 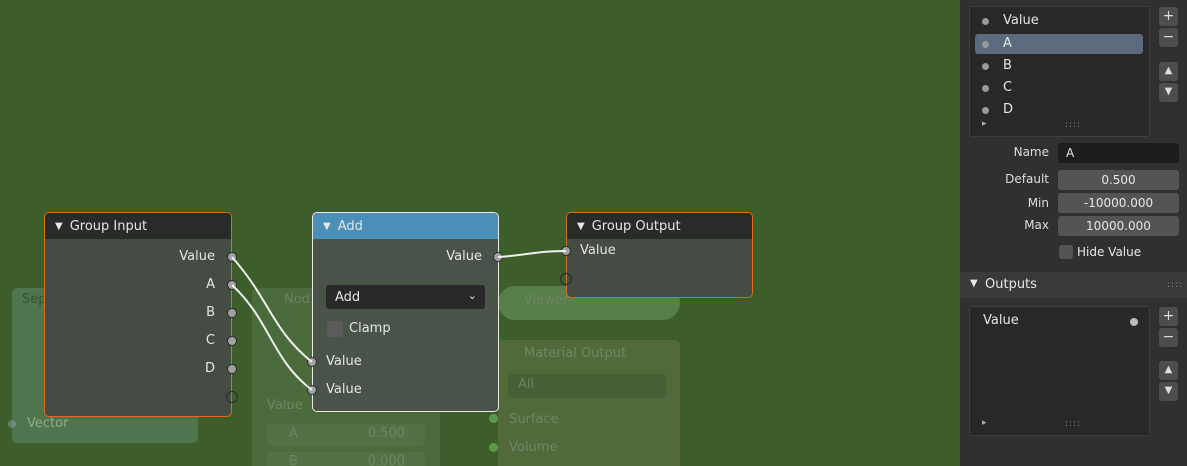 I want to click on add-title: Add, so click(x=350, y=226).